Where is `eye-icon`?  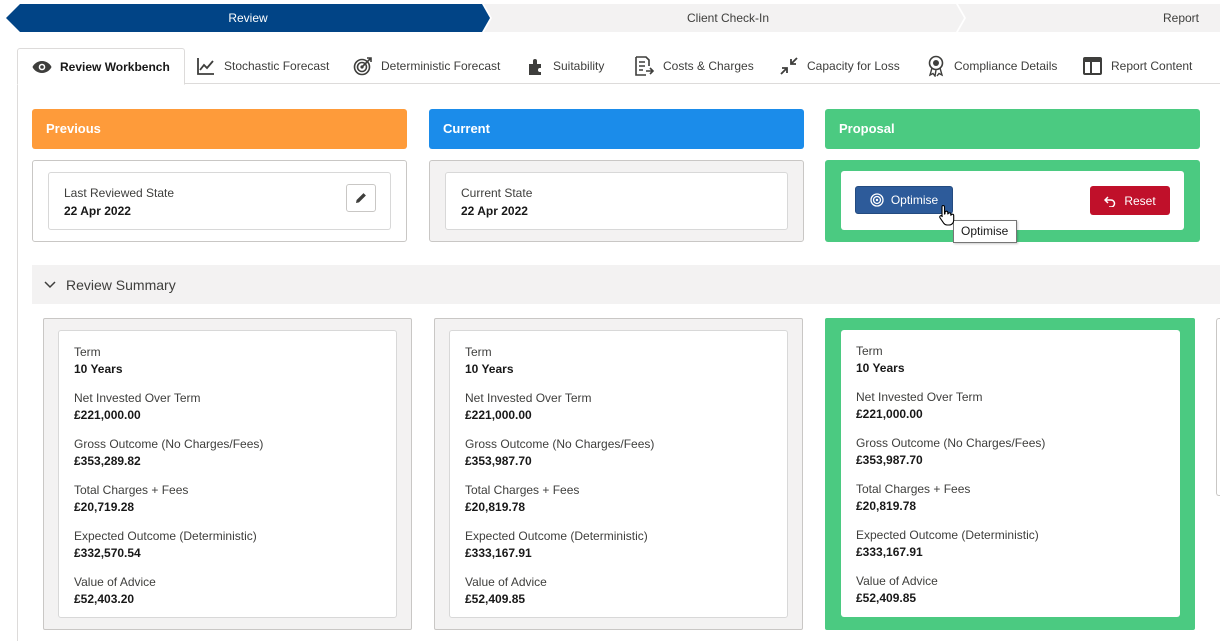
eye-icon is located at coordinates (42, 66).